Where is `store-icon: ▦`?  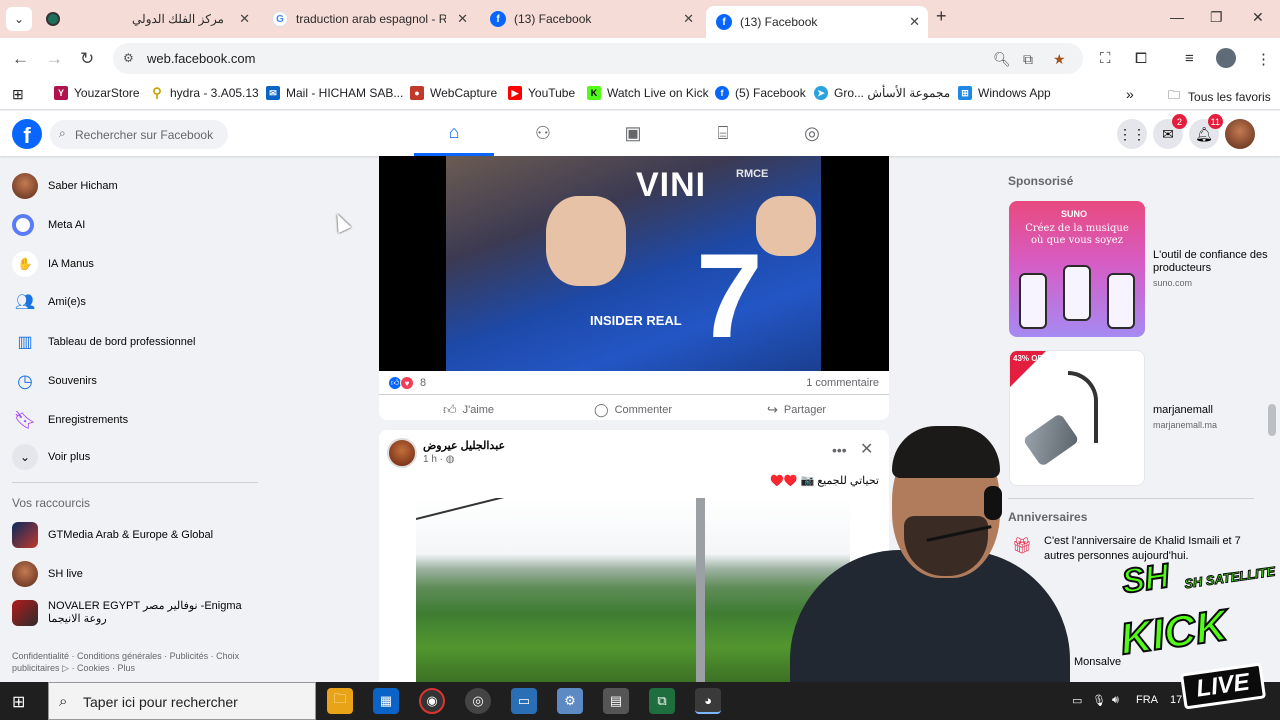 store-icon: ▦ is located at coordinates (386, 701).